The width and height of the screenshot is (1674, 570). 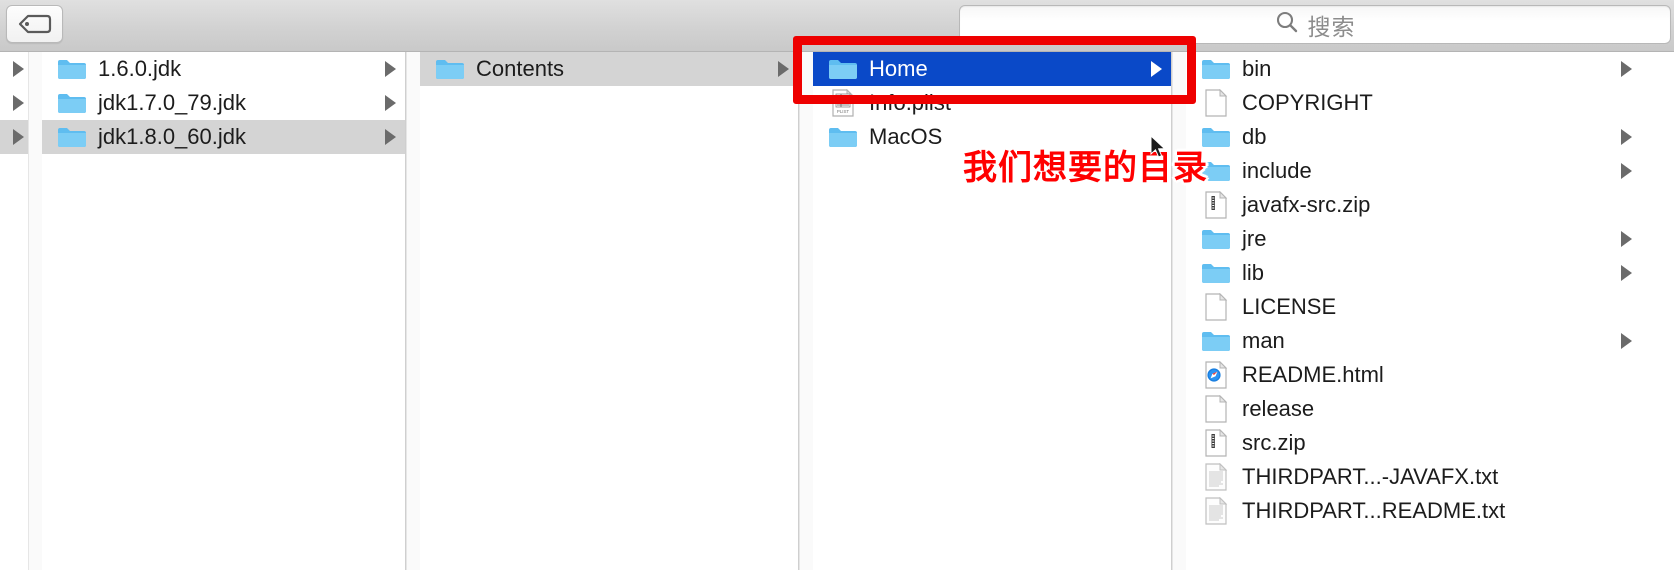 What do you see at coordinates (1216, 375) in the screenshot?
I see `safari-html-icon` at bounding box center [1216, 375].